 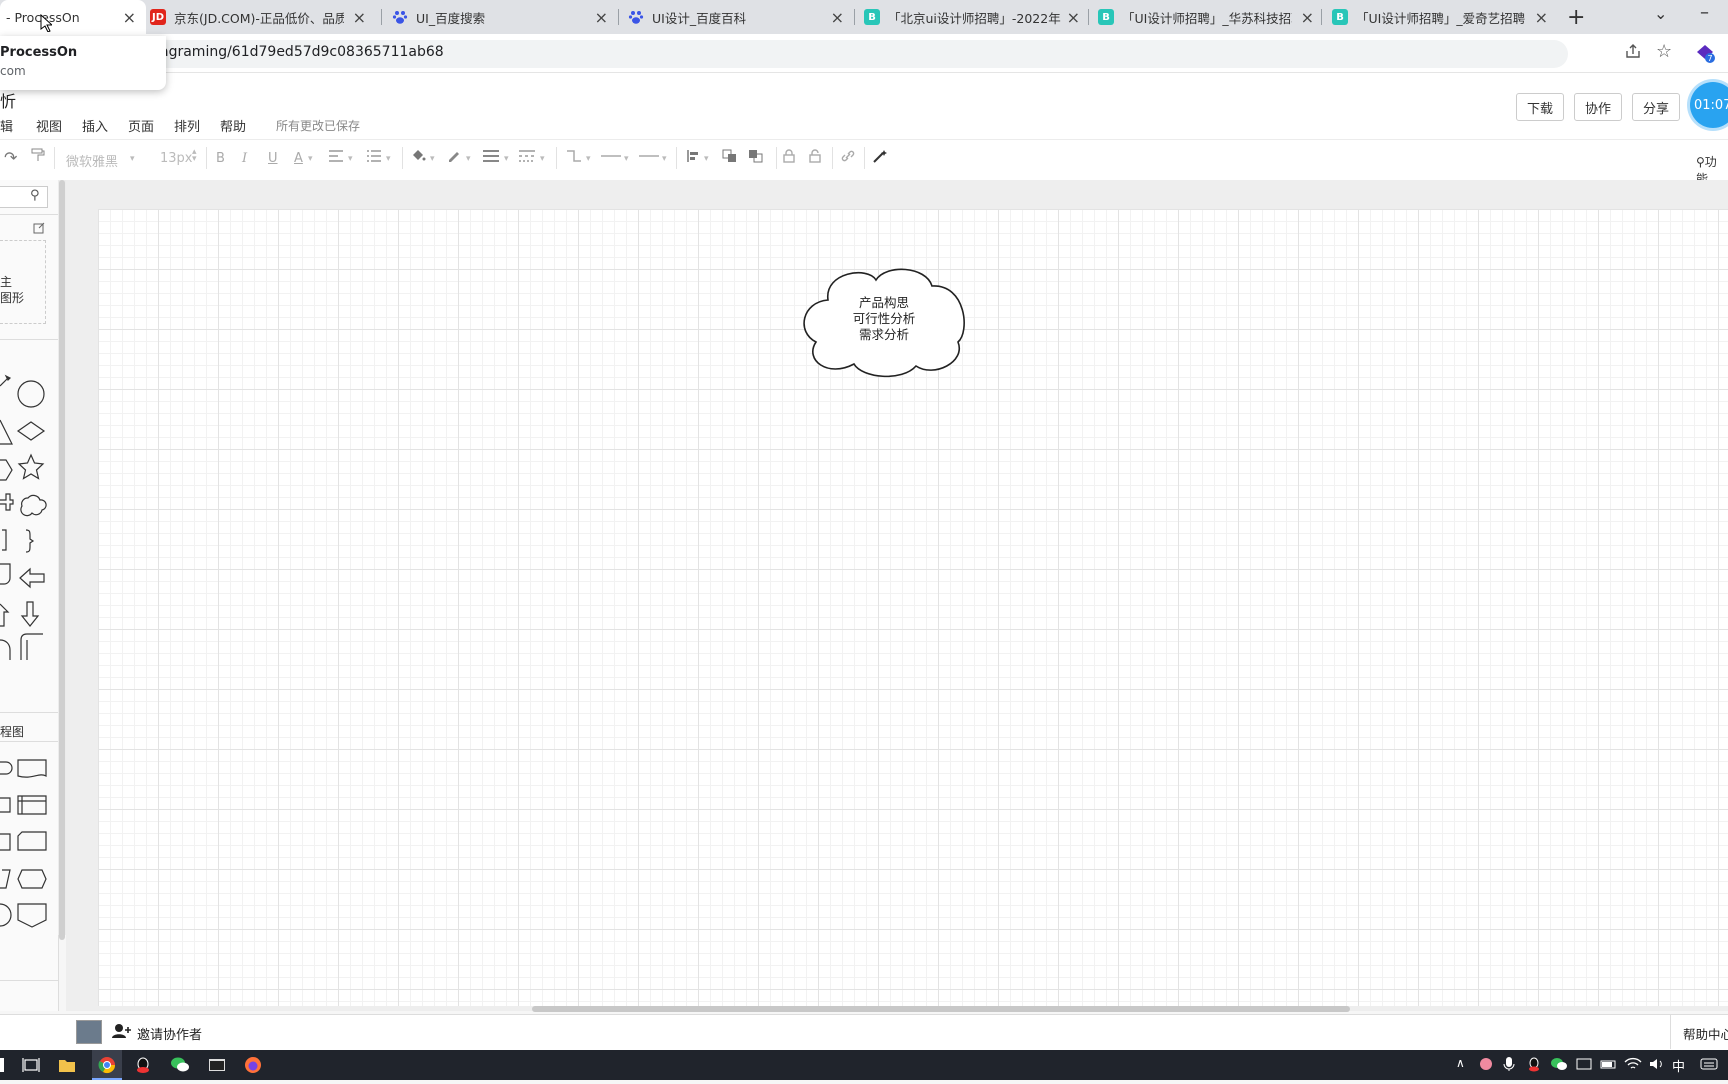 What do you see at coordinates (527, 158) in the screenshot?
I see `line-style-icon` at bounding box center [527, 158].